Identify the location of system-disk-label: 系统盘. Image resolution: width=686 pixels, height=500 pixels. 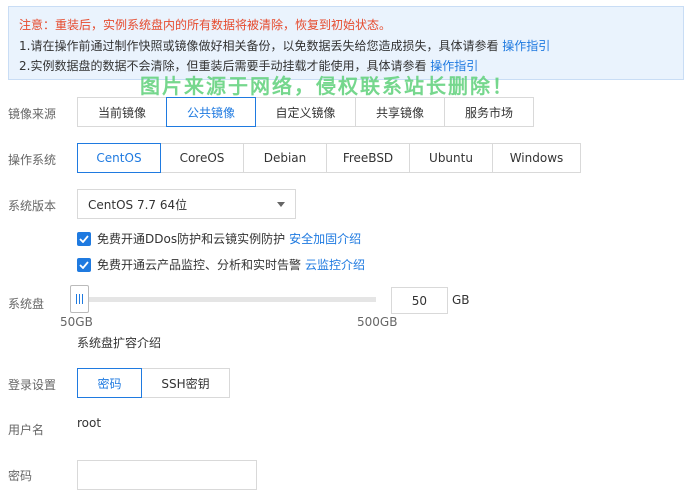
(26, 304).